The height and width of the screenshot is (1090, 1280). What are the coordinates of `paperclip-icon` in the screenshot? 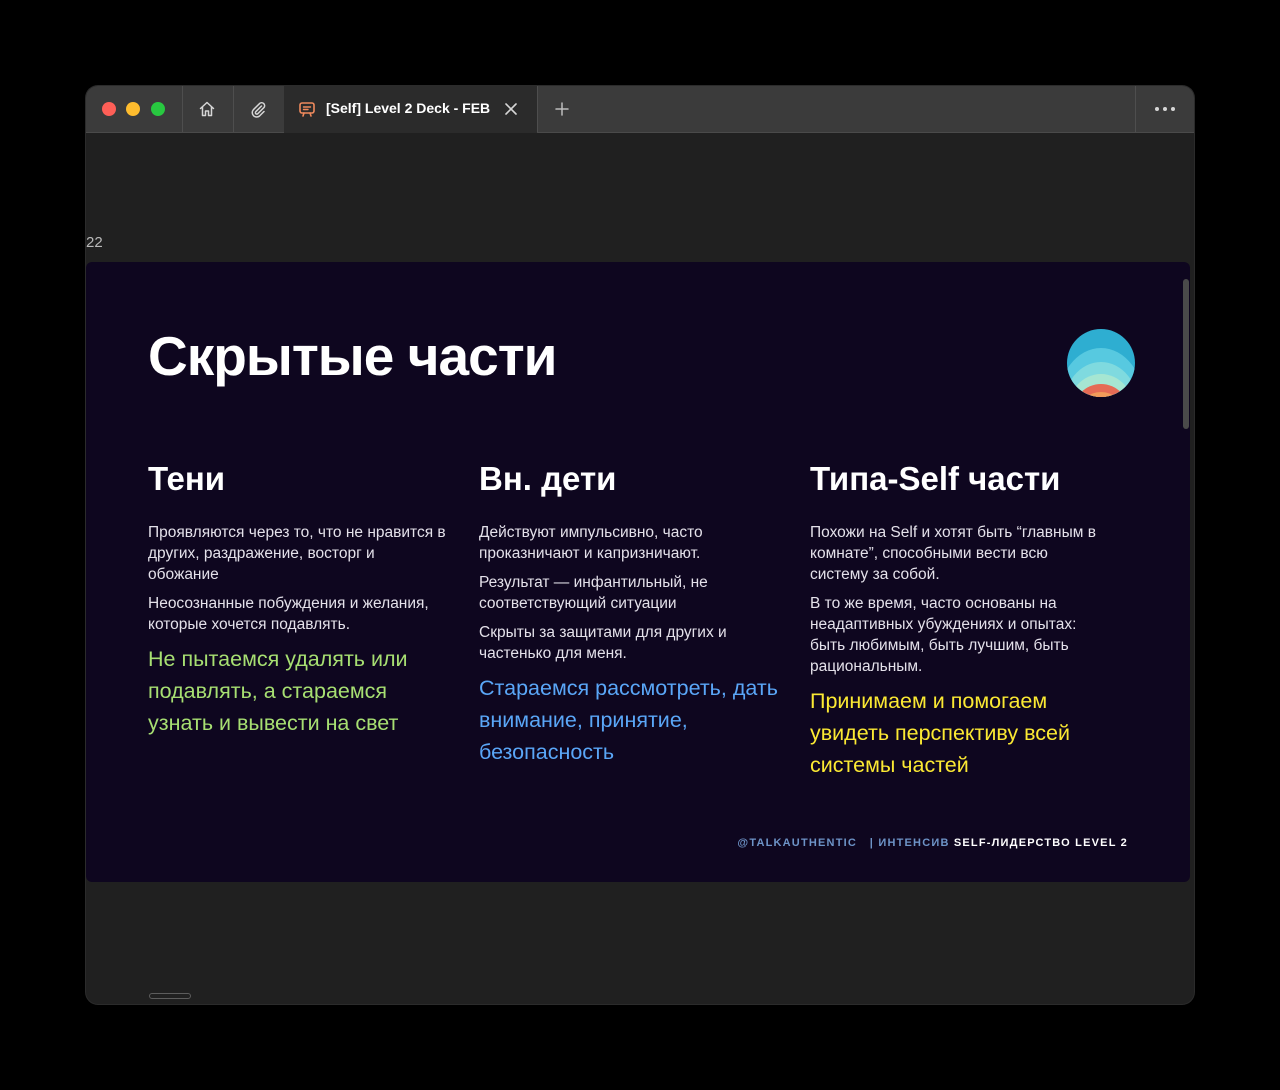 It's located at (258, 109).